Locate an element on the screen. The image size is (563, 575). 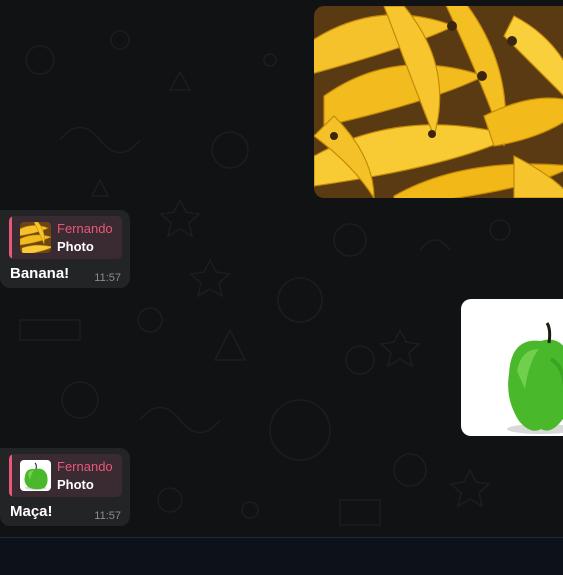
green-apple-photo-message is located at coordinates (512, 367).